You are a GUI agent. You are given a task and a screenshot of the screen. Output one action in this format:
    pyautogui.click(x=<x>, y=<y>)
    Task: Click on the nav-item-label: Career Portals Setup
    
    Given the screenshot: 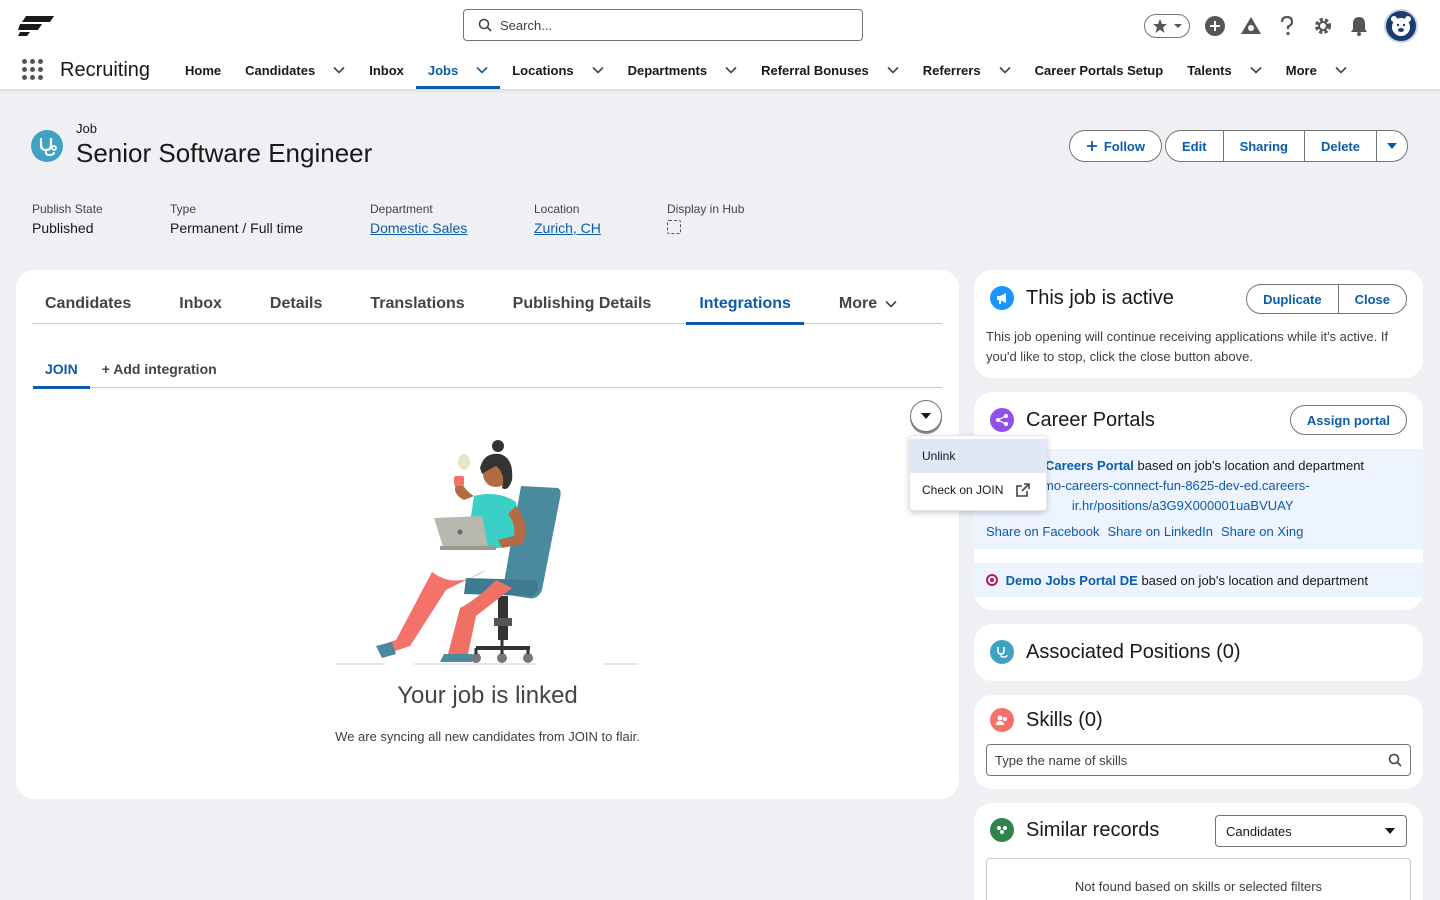 What is the action you would take?
    pyautogui.click(x=1099, y=70)
    